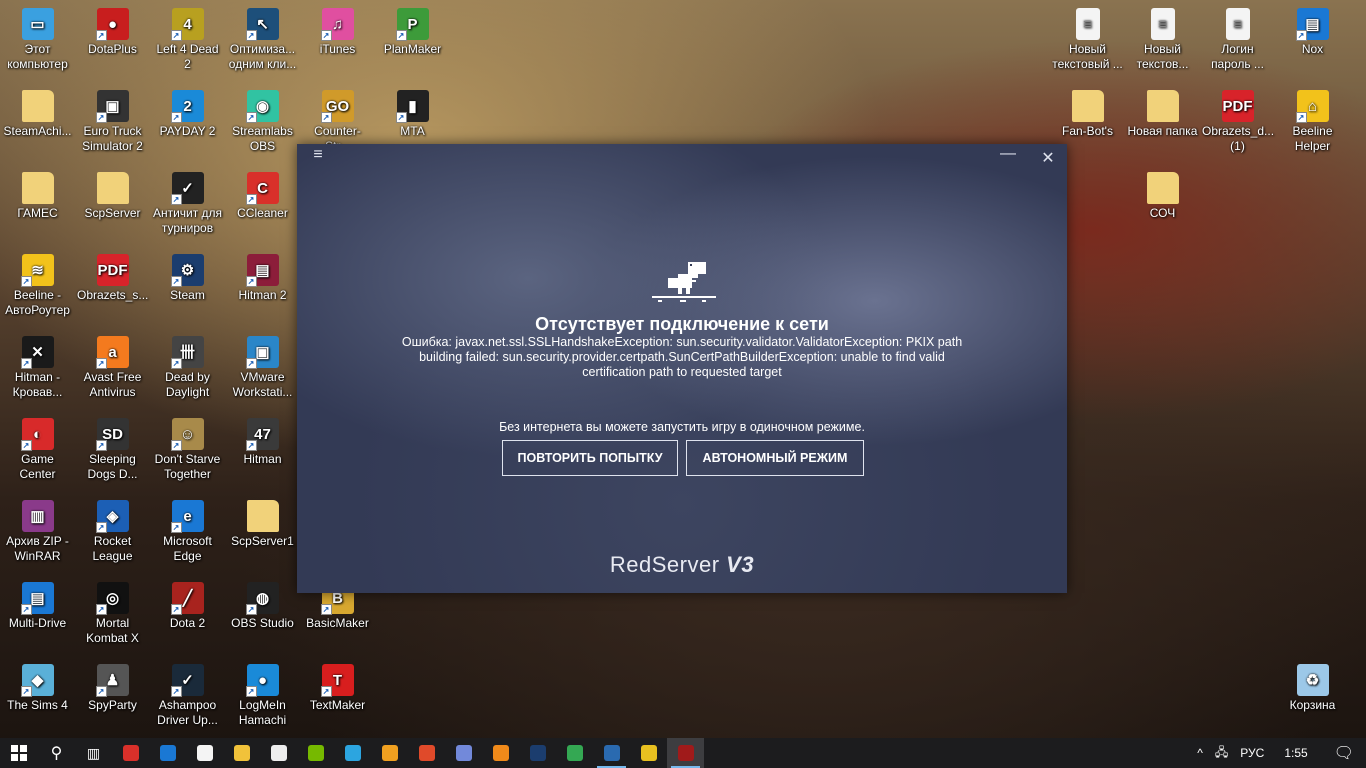 The width and height of the screenshot is (1366, 768). What do you see at coordinates (1237, 118) in the screenshot?
I see `desktop-icon: PDF Obrazets_d... (1)` at bounding box center [1237, 118].